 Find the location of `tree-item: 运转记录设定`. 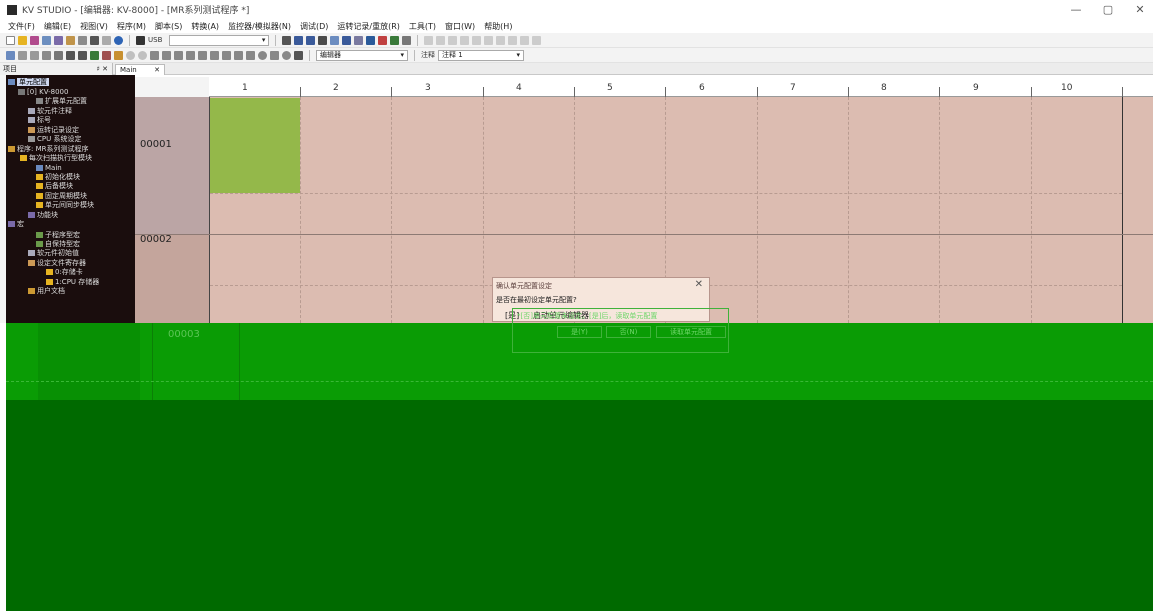

tree-item: 运转记录设定 is located at coordinates (53, 130).